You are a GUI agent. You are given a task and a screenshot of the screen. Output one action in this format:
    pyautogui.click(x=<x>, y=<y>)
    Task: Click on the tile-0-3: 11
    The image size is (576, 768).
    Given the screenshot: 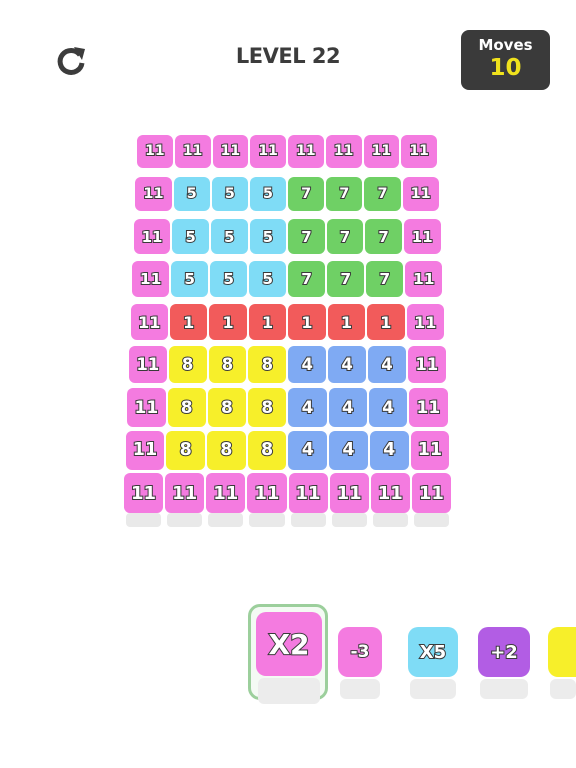 What is the action you would take?
    pyautogui.click(x=268, y=151)
    